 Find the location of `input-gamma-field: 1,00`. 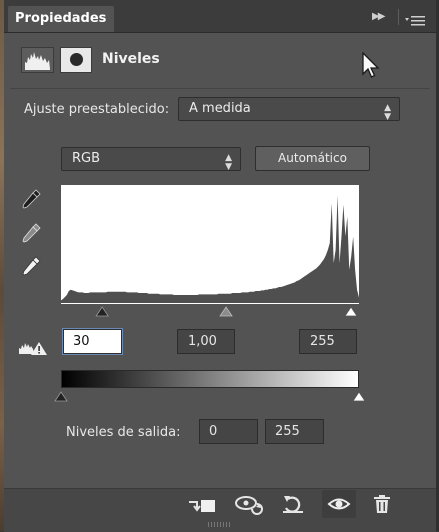

input-gamma-field: 1,00 is located at coordinates (206, 341).